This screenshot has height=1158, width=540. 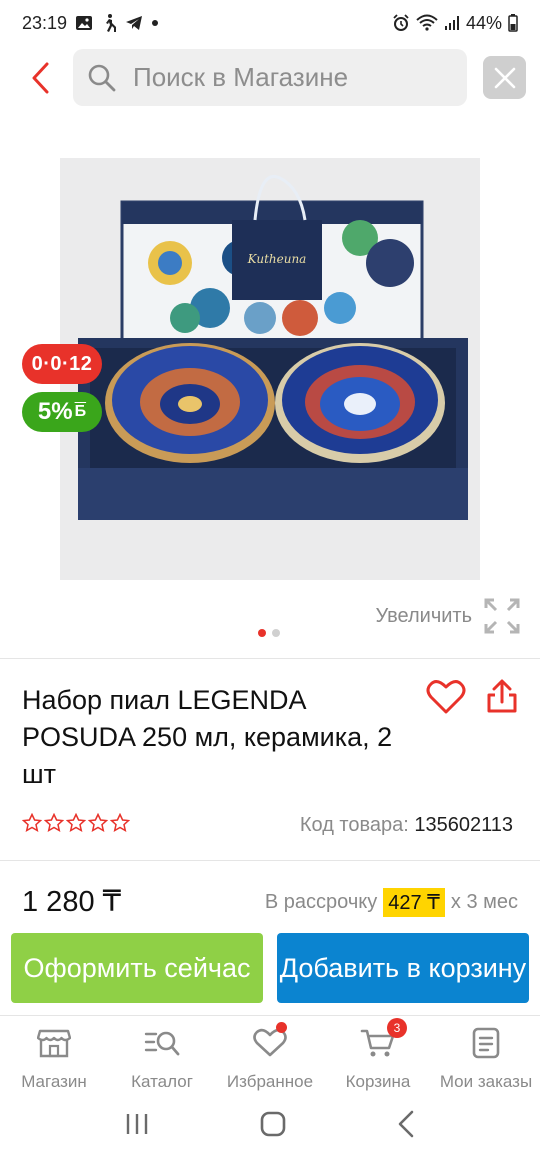 What do you see at coordinates (80, 411) in the screenshot?
I see `bonus-suffix: Б` at bounding box center [80, 411].